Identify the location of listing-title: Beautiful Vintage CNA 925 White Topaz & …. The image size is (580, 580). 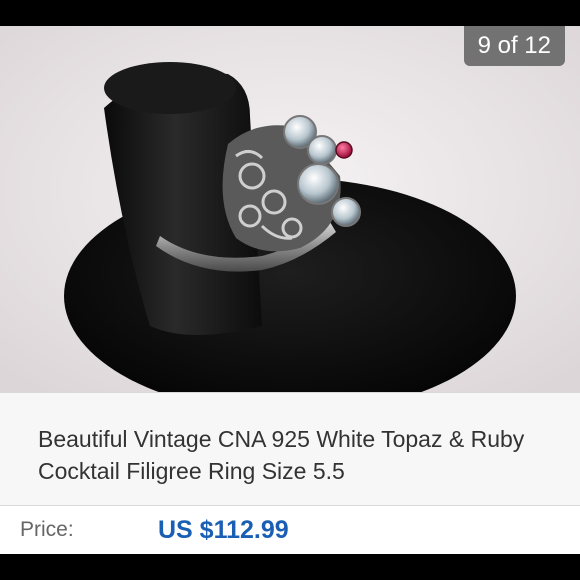
(281, 455).